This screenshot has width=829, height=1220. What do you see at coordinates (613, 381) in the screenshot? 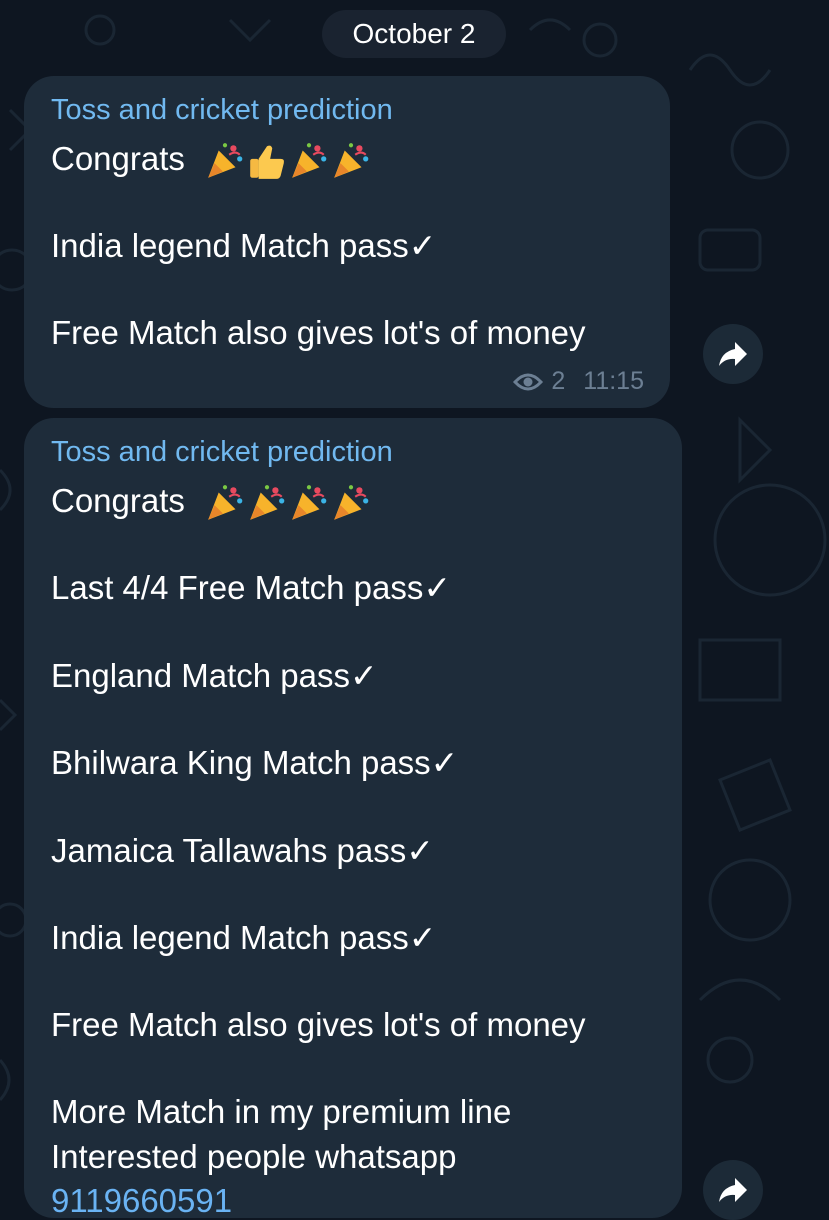
I see `message-time: 11:15` at bounding box center [613, 381].